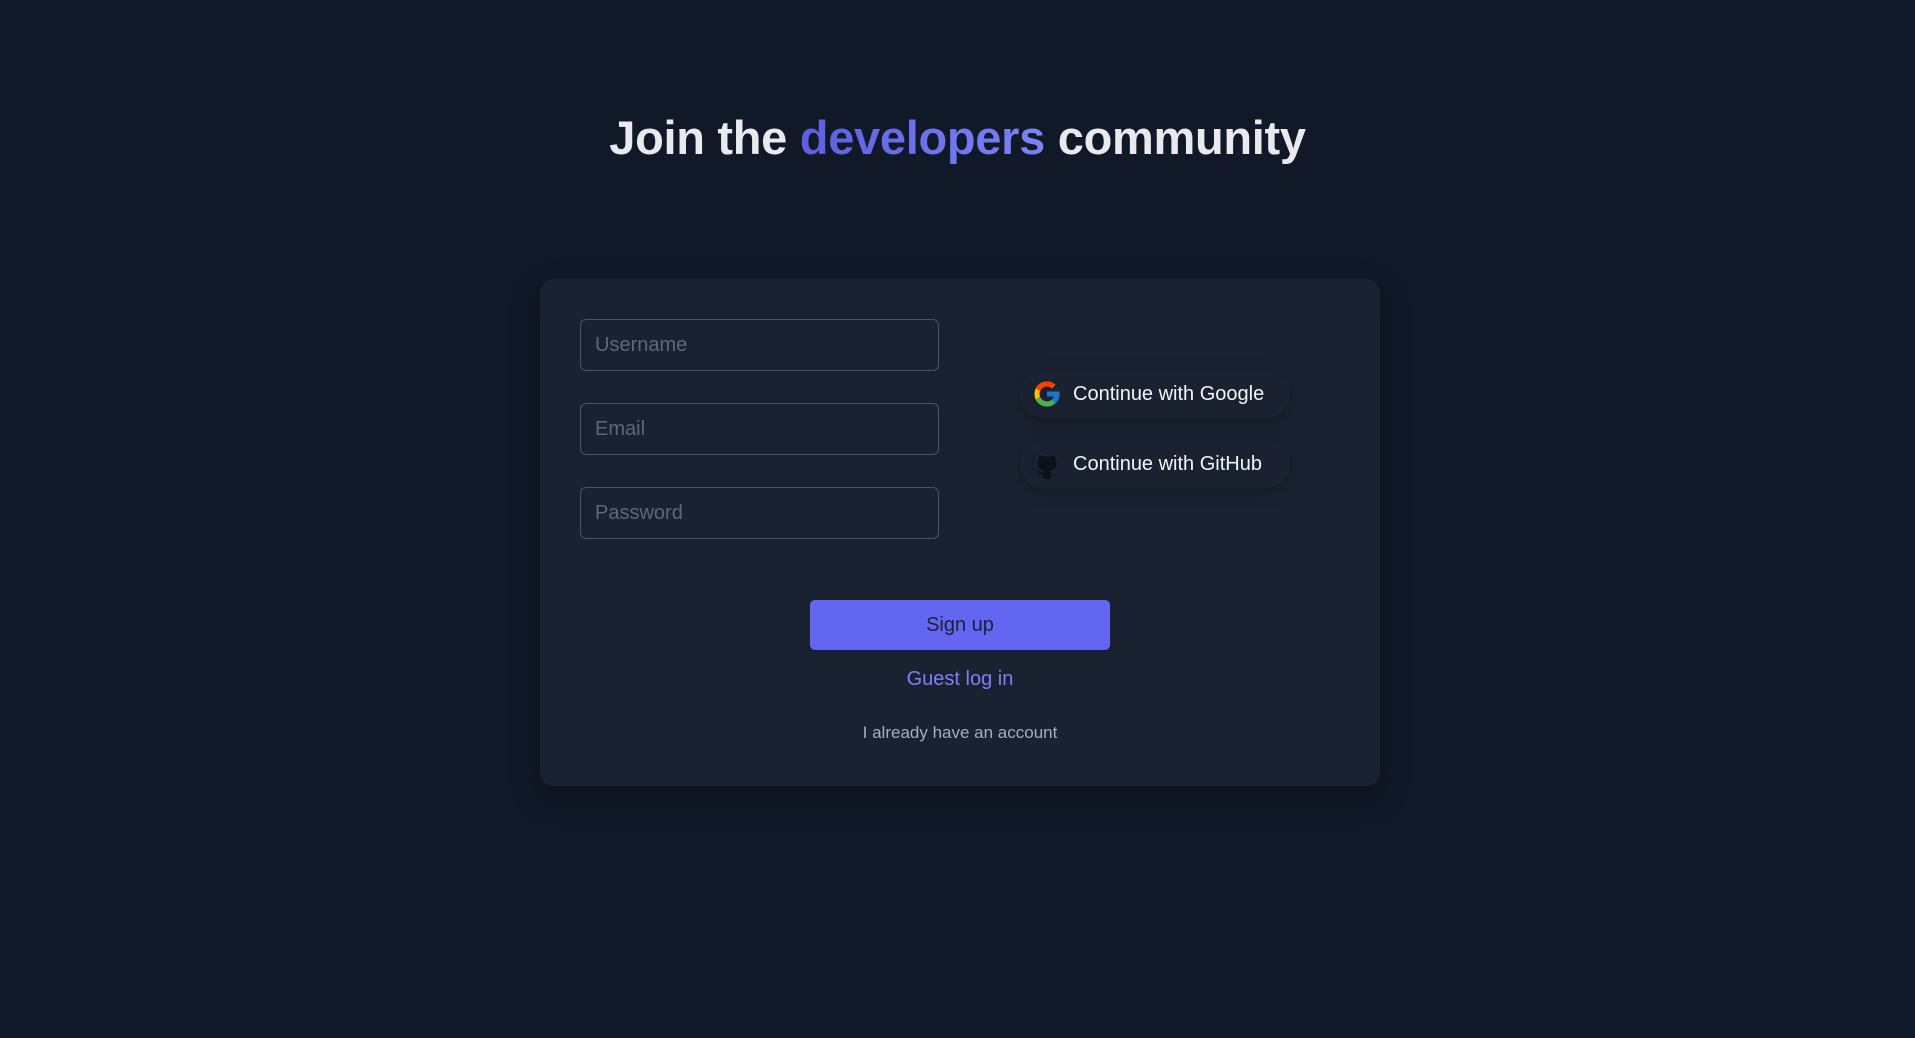 The width and height of the screenshot is (1915, 1038). Describe the element at coordinates (759, 513) in the screenshot. I see `password-input` at that location.